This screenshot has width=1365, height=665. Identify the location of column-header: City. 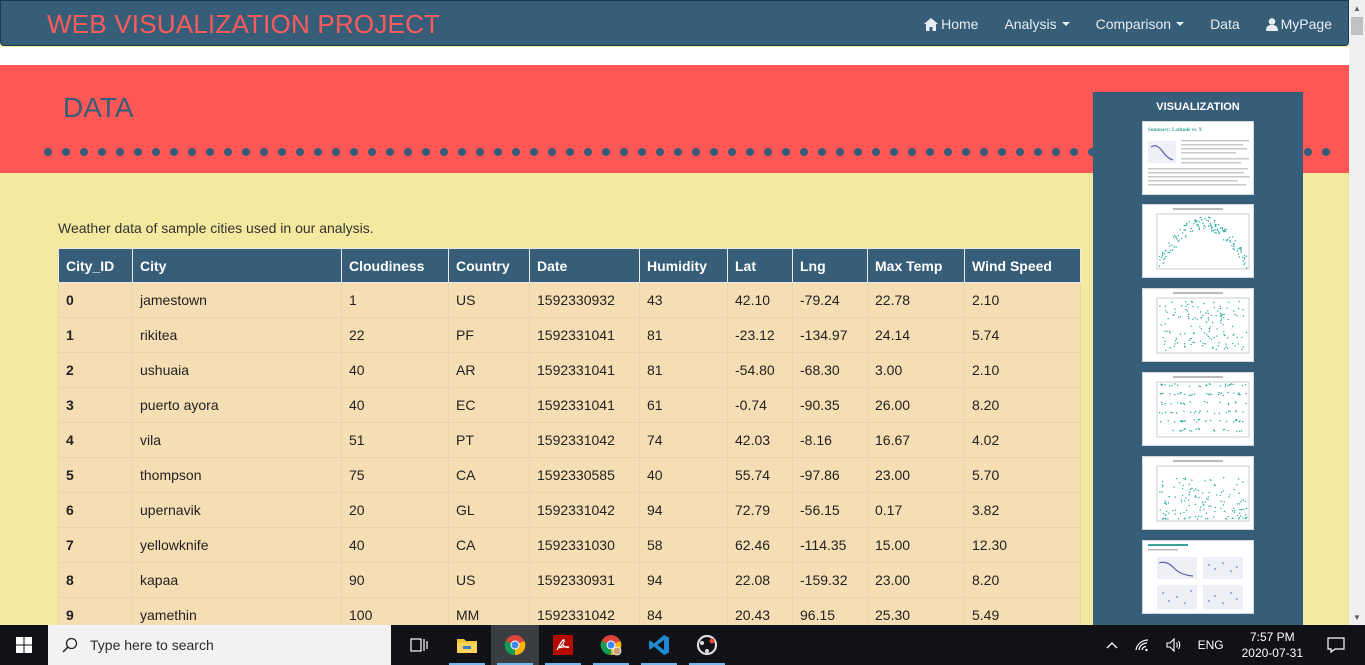
(237, 265).